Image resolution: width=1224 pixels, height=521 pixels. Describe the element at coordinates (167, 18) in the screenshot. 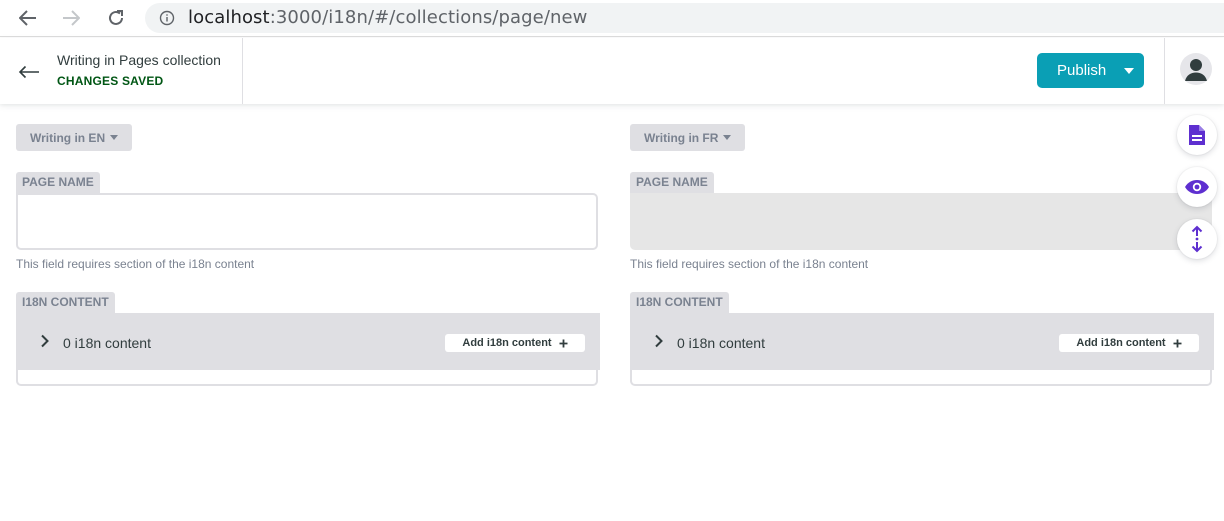

I see `info-icon` at that location.